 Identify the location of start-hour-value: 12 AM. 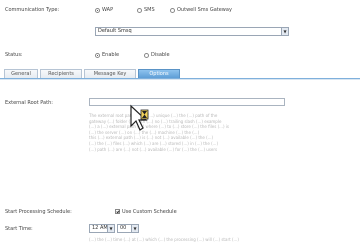
(100, 228).